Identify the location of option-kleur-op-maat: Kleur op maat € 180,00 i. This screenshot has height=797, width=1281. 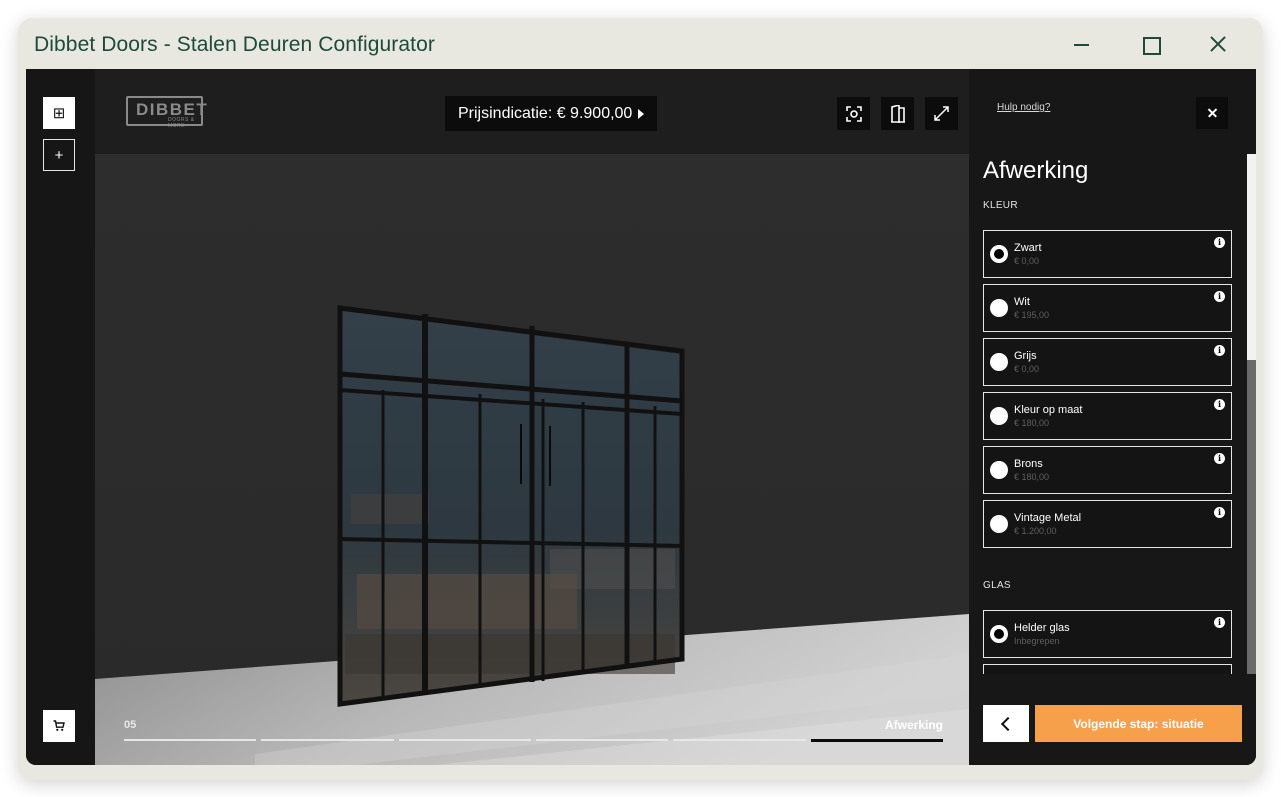
(1107, 416).